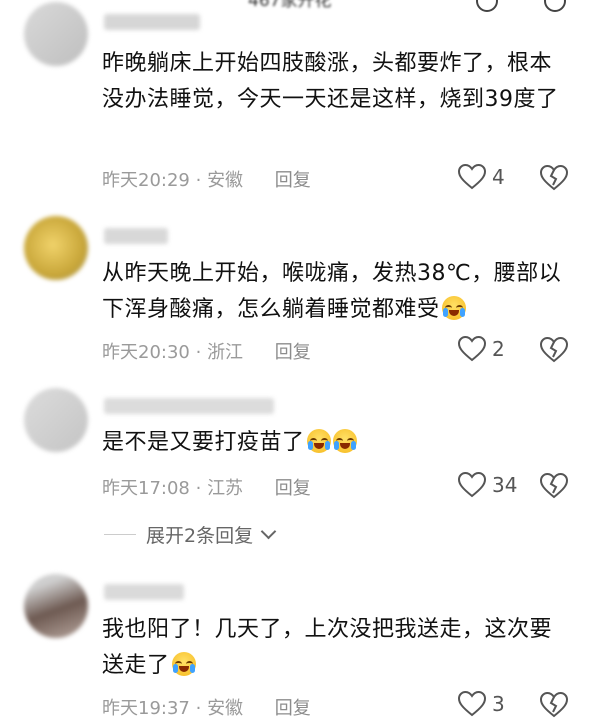 This screenshot has height=720, width=600. I want to click on expand-replies-label: 展开2条回复, so click(200, 536).